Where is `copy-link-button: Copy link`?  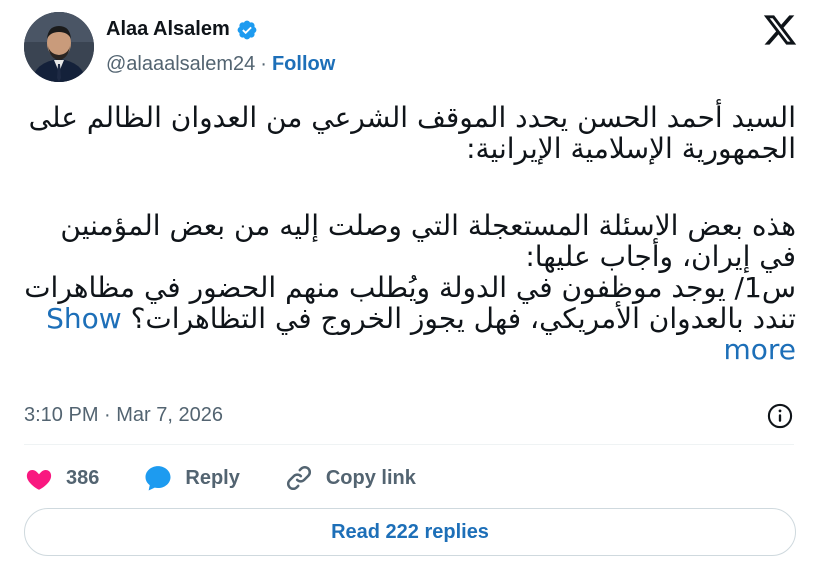
copy-link-button: Copy link is located at coordinates (350, 478).